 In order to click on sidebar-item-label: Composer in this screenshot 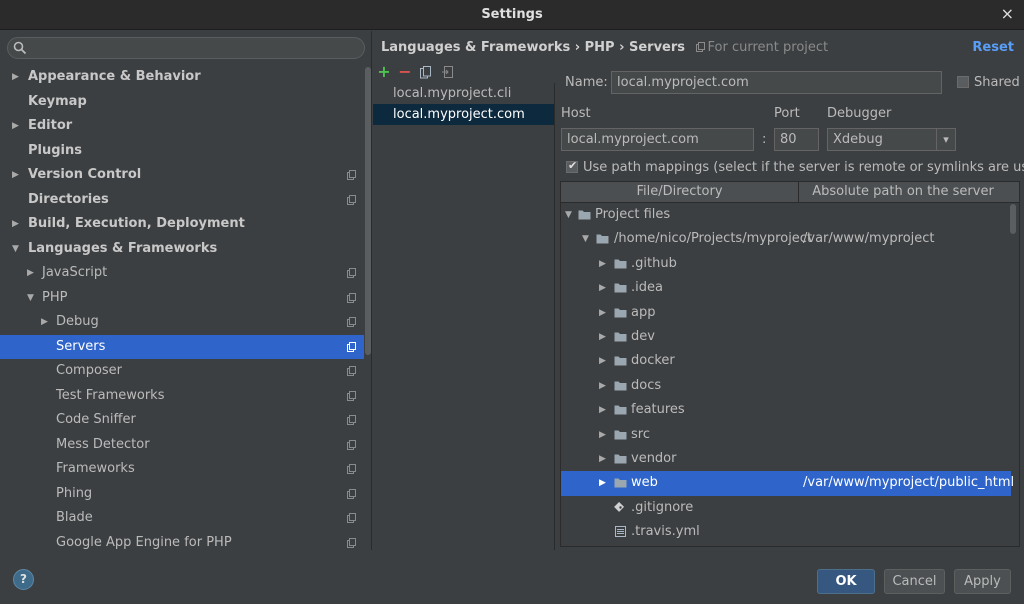, I will do `click(89, 370)`.